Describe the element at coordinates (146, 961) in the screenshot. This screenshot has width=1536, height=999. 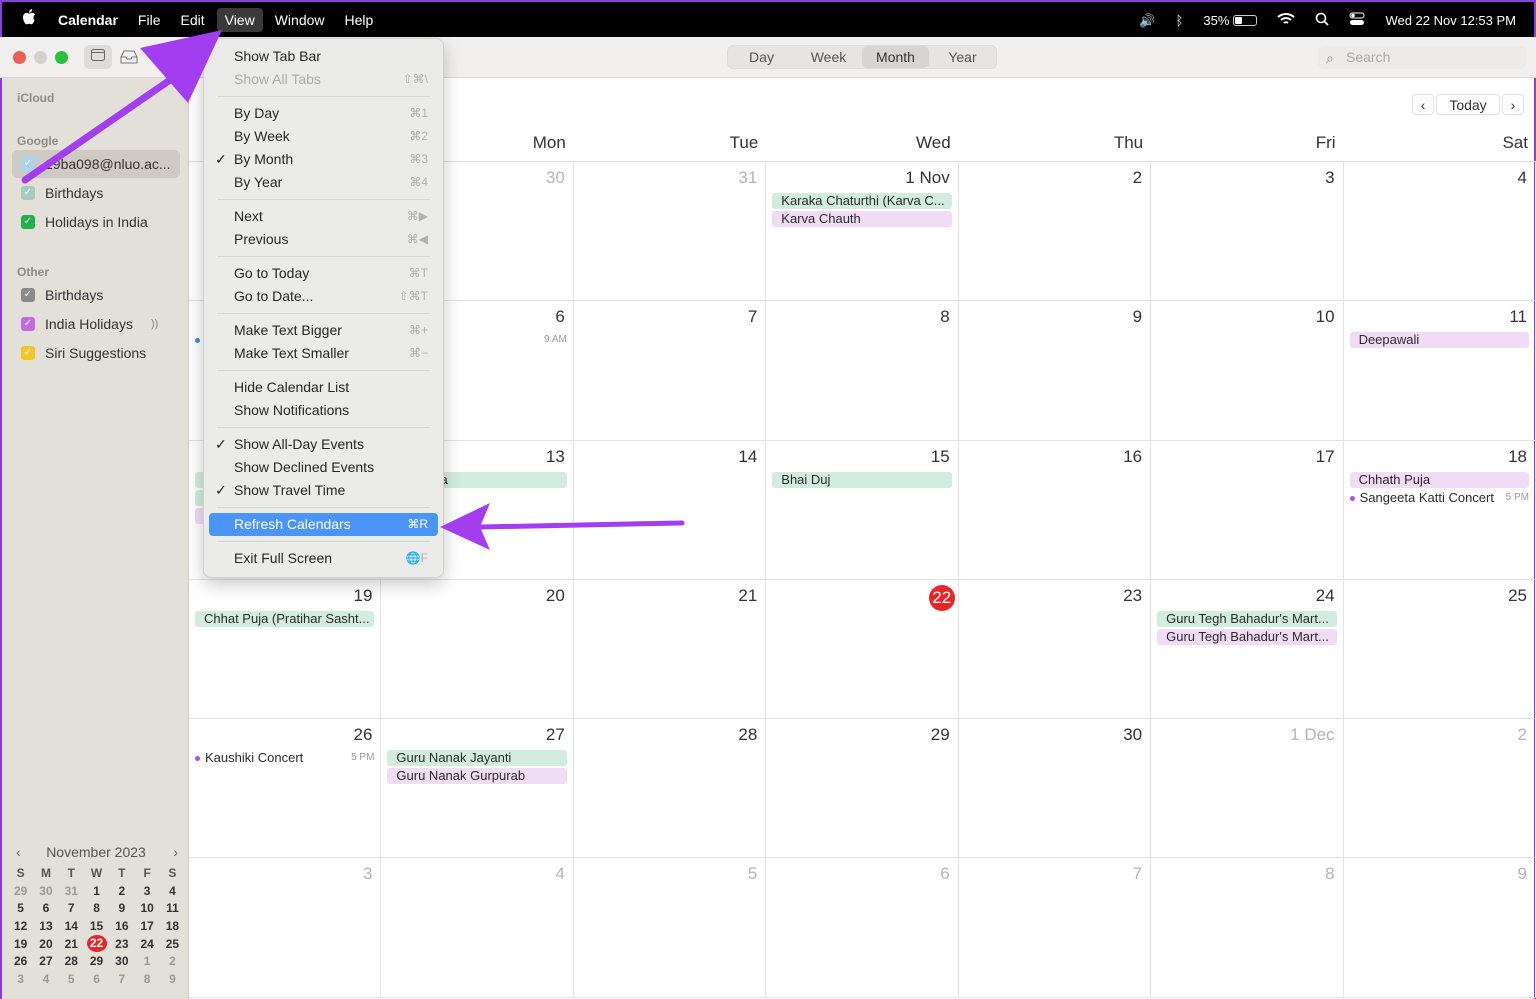
I see `mini-day: 1` at that location.